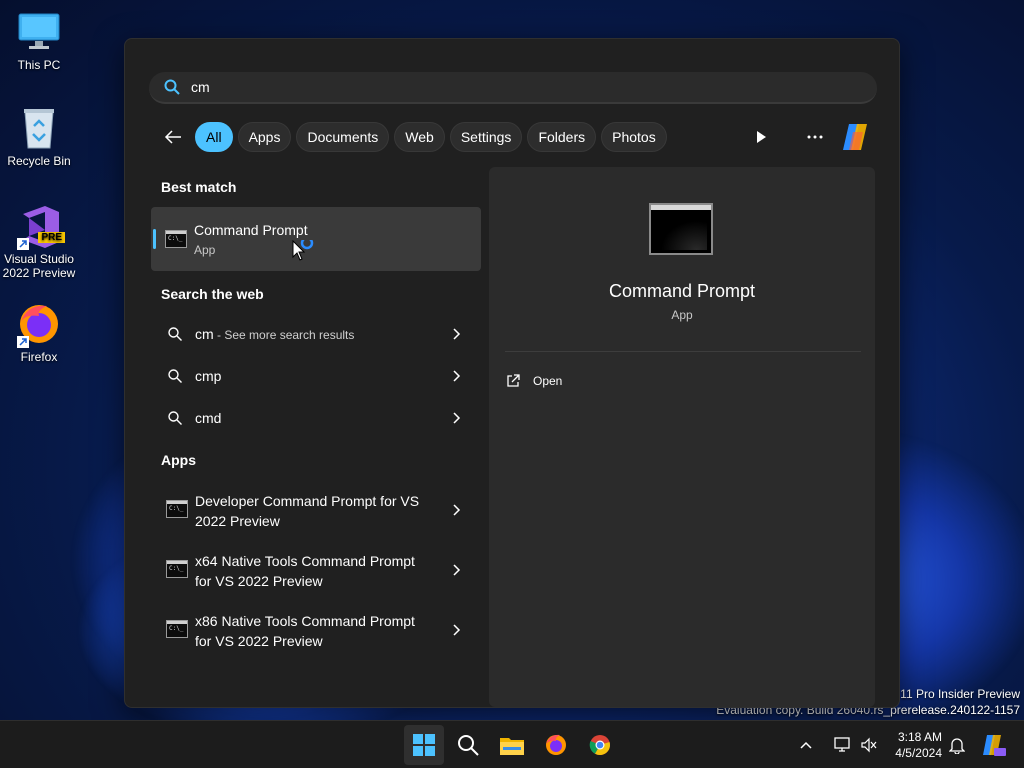 Image resolution: width=1024 pixels, height=768 pixels. What do you see at coordinates (178, 460) in the screenshot?
I see `apps-heading: Apps` at bounding box center [178, 460].